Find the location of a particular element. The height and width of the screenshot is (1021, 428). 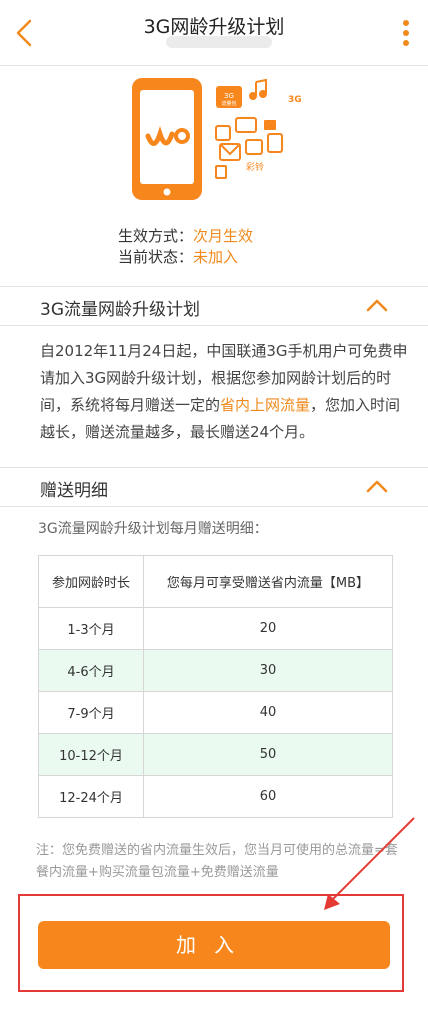

more-vertical-icon is located at coordinates (406, 33).